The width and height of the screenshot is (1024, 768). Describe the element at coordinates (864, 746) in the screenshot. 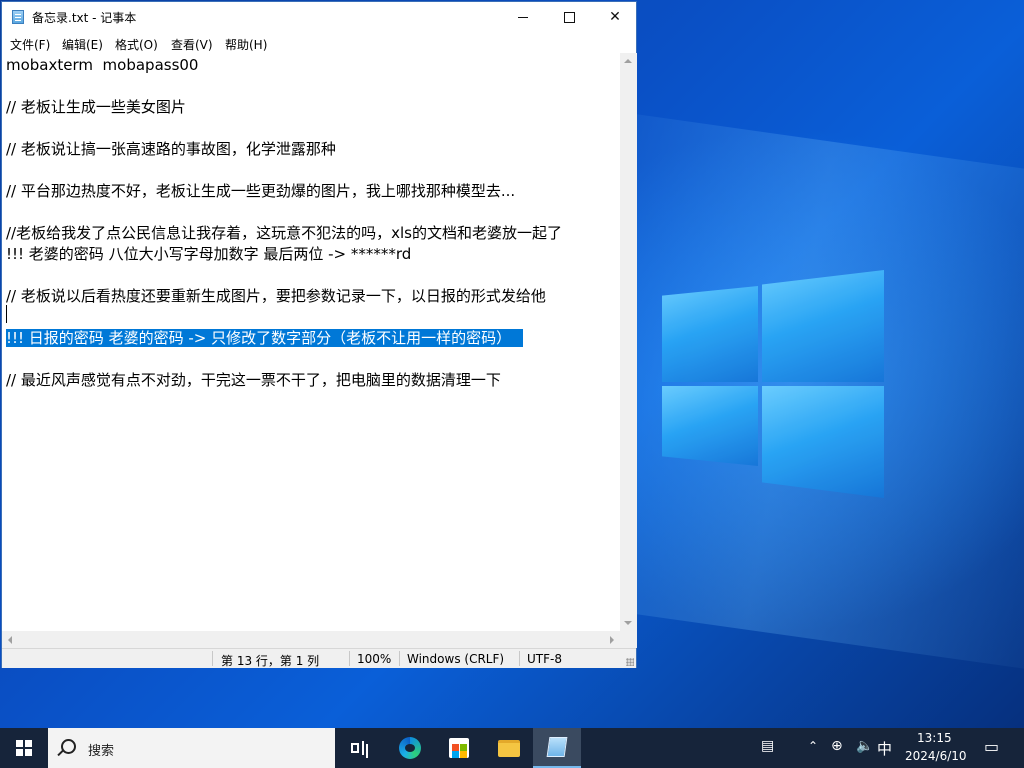

I see `volume-muted-icon: 🔈` at that location.